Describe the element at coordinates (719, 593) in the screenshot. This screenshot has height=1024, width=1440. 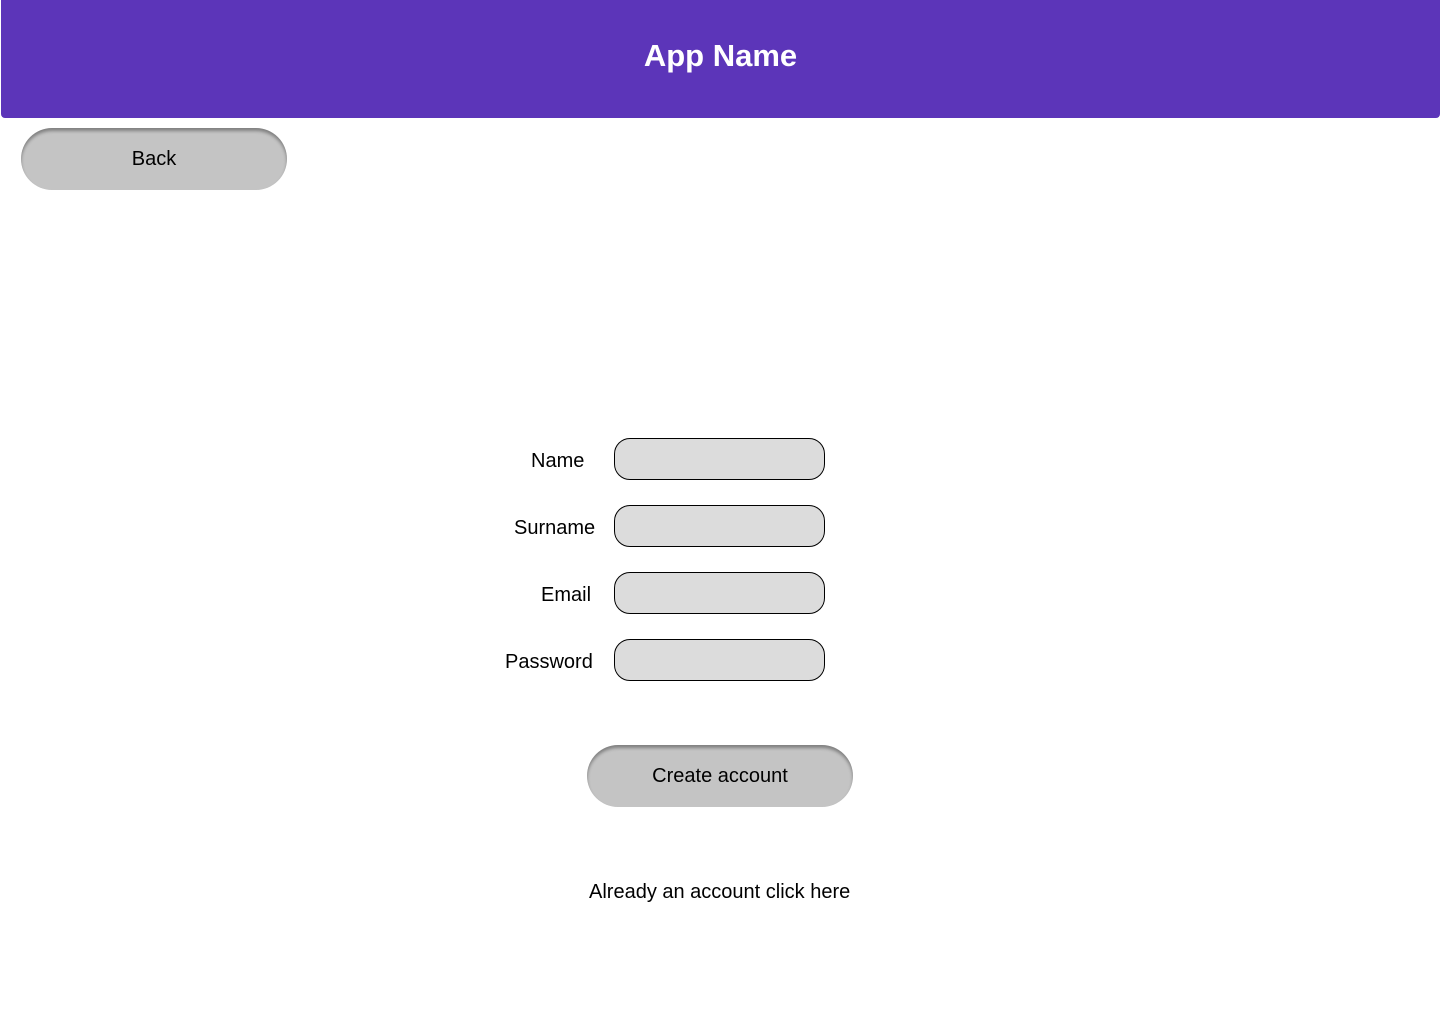
I see `email-input` at that location.